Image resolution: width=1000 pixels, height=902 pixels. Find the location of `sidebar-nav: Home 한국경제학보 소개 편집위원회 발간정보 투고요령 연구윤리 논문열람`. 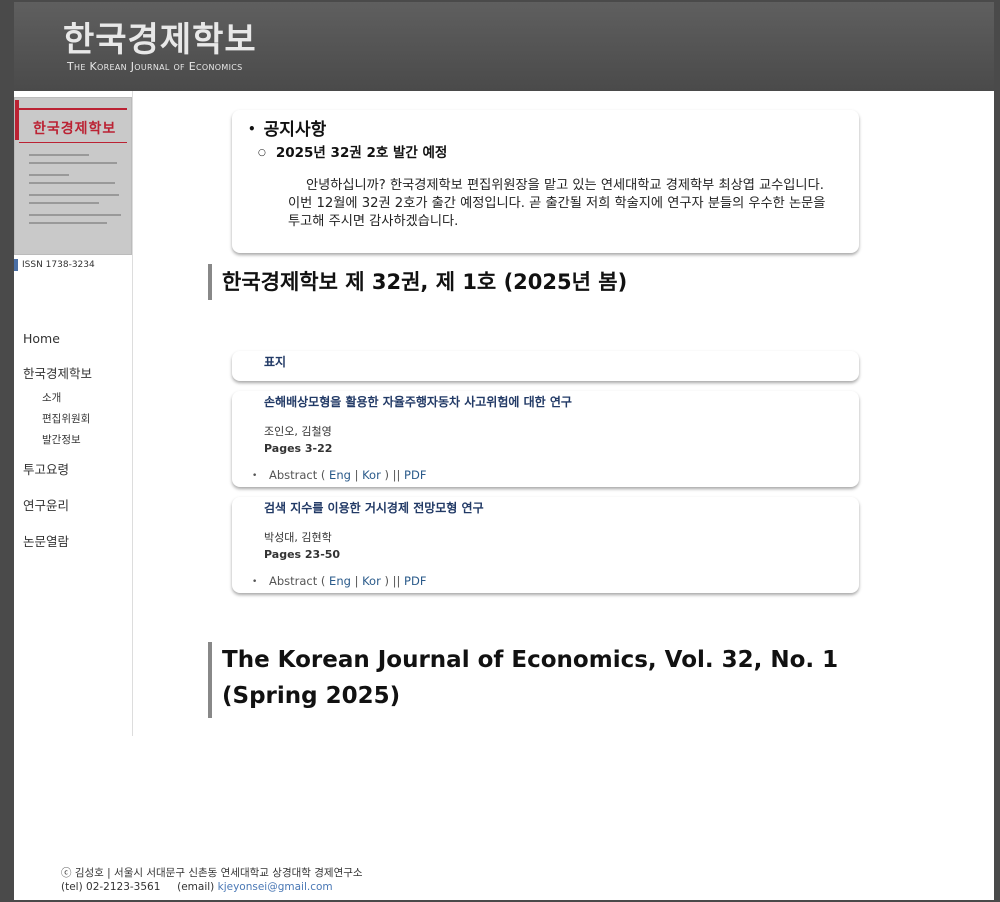

sidebar-nav: Home 한국경제학보 소개 편집위원회 발간정보 투고요령 연구윤리 논문열람 is located at coordinates (57, 449).